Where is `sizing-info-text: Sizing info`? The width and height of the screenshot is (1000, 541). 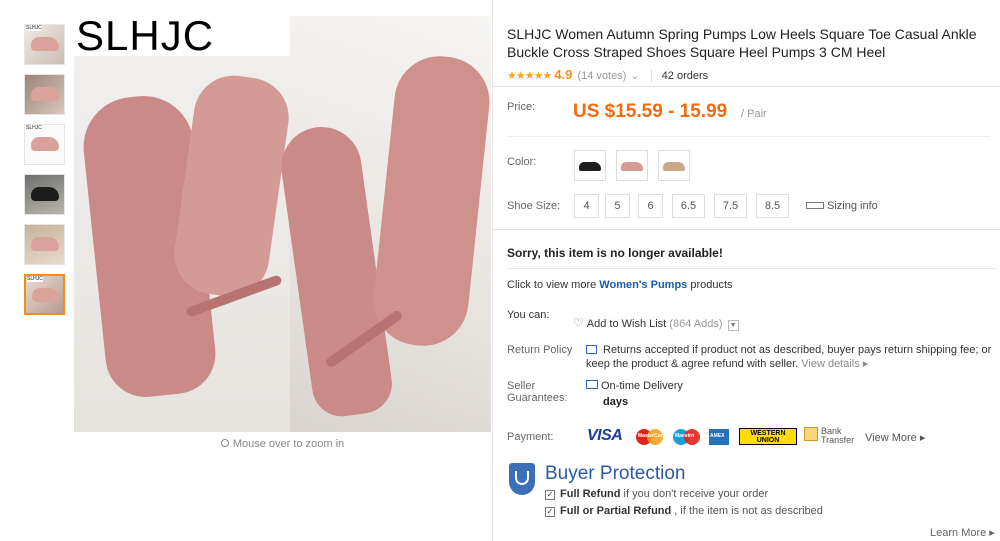 sizing-info-text: Sizing info is located at coordinates (852, 206).